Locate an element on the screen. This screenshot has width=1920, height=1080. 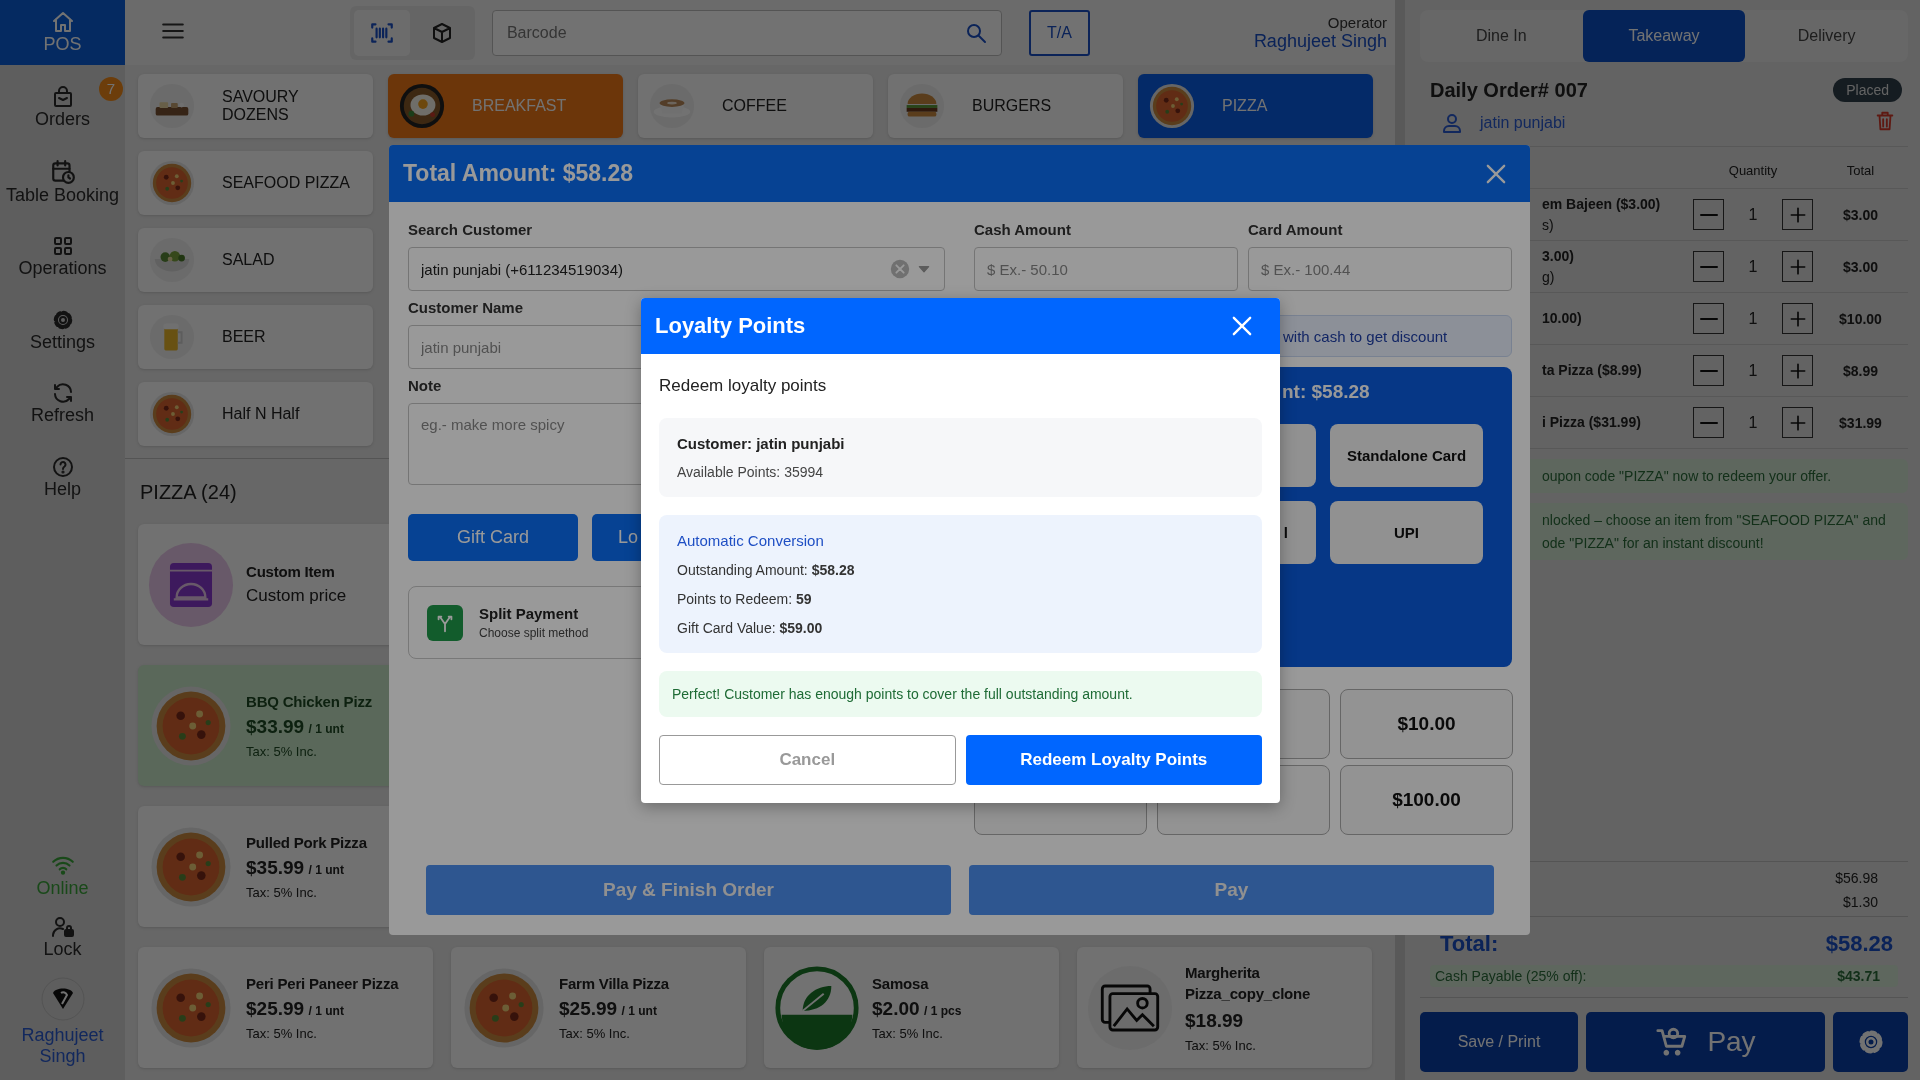
amount-title: nt: $58.28 is located at coordinates (1326, 392).